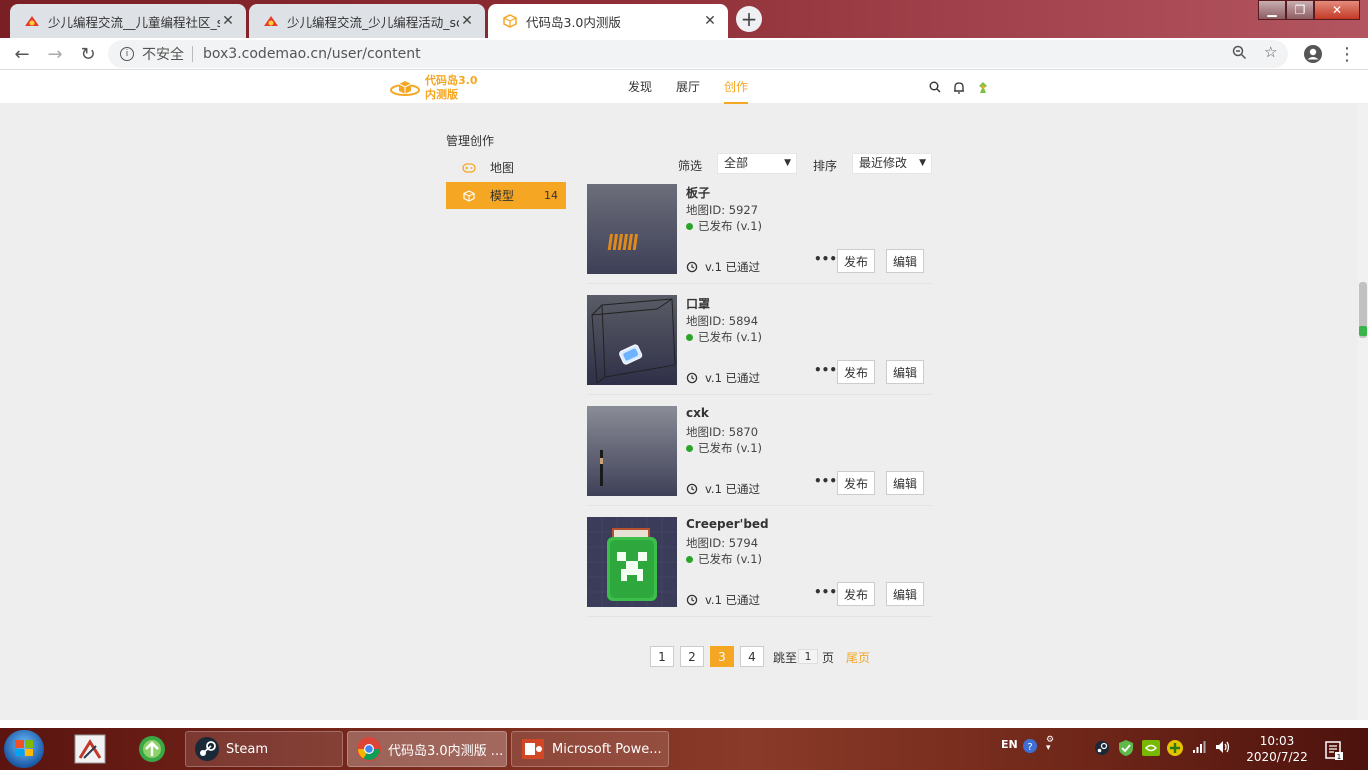 This screenshot has width=1368, height=770. Describe the element at coordinates (312, 54) in the screenshot. I see `url-text: box3.codemao.cn/user/content` at that location.